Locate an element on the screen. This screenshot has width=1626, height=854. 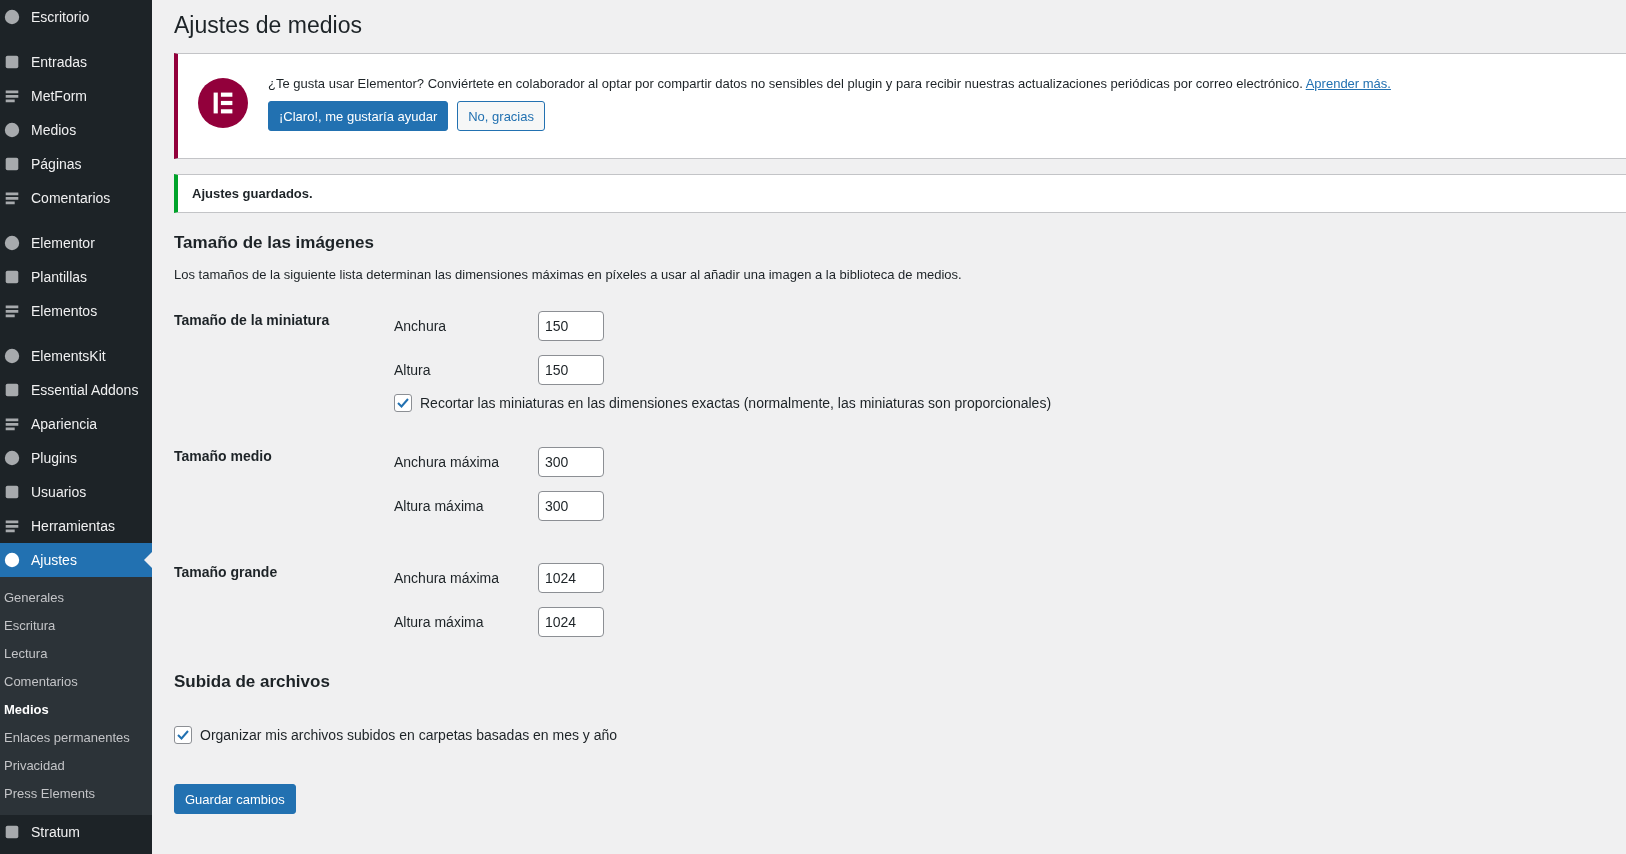
sidebar-item: Herramientas is located at coordinates (76, 526).